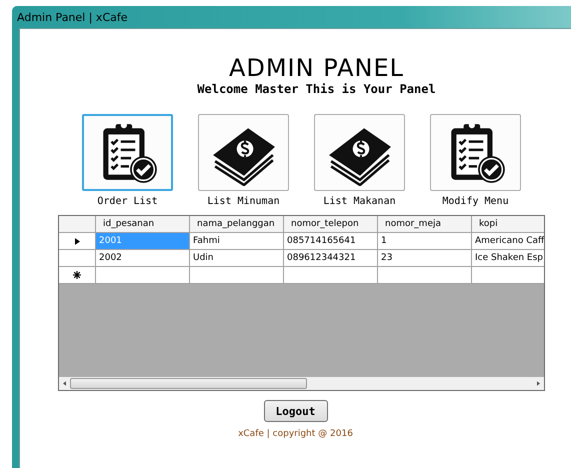 The width and height of the screenshot is (571, 468). I want to click on table-cell: 2001, so click(143, 241).